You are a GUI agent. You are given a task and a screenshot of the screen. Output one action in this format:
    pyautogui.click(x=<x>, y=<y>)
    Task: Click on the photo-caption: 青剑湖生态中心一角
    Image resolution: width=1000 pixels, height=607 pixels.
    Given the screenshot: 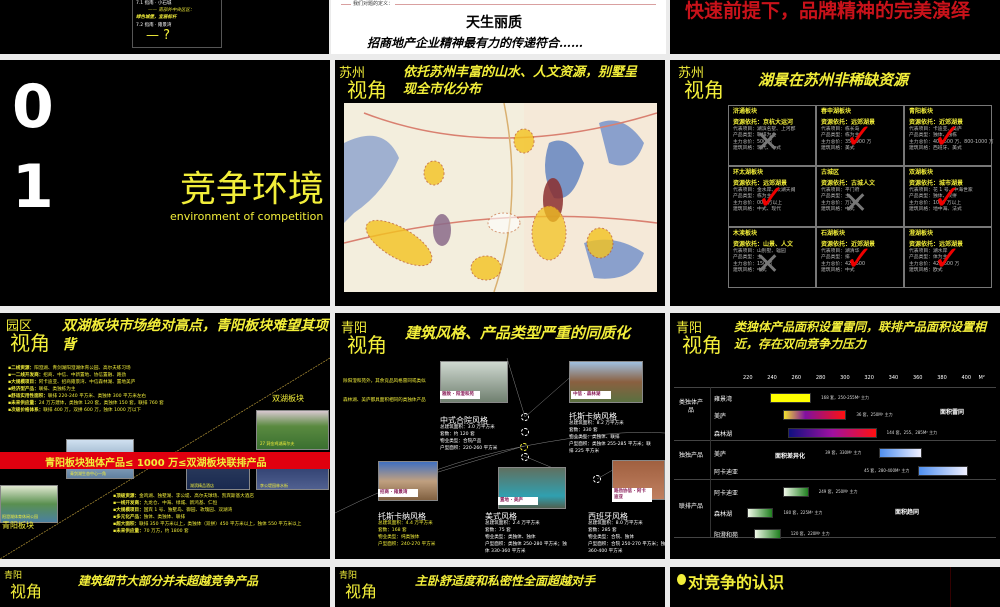 What is the action you would take?
    pyautogui.click(x=88, y=473)
    